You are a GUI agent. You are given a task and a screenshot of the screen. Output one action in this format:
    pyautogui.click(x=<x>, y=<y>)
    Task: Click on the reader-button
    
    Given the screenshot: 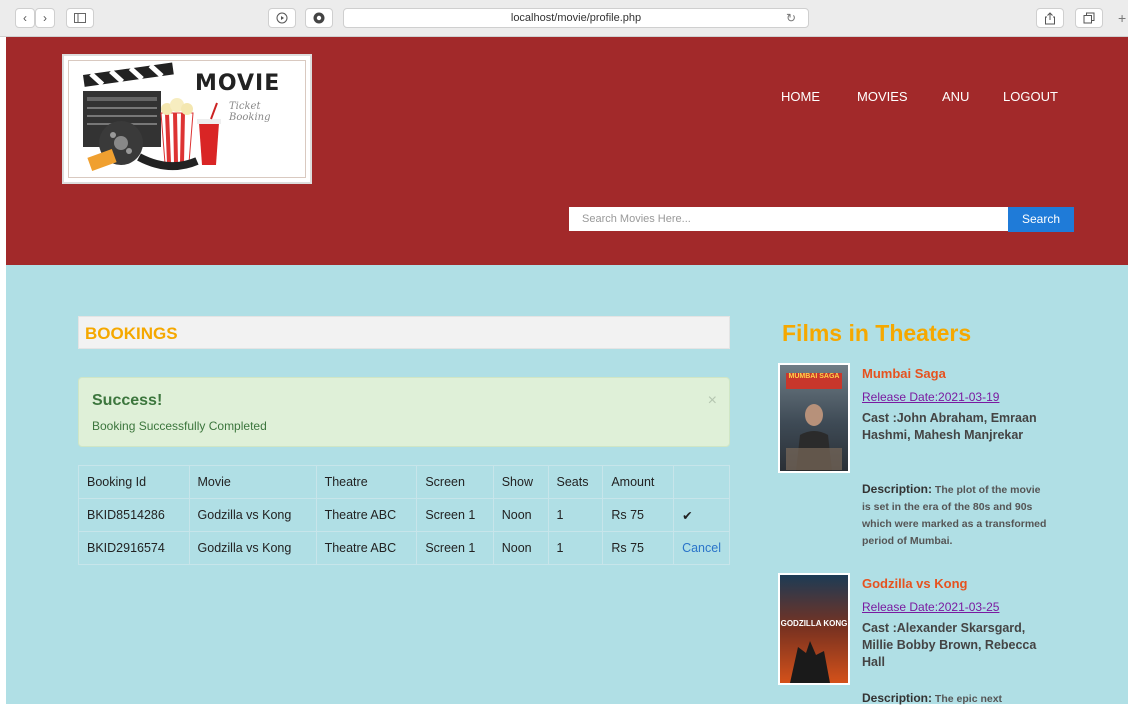 What is the action you would take?
    pyautogui.click(x=282, y=18)
    